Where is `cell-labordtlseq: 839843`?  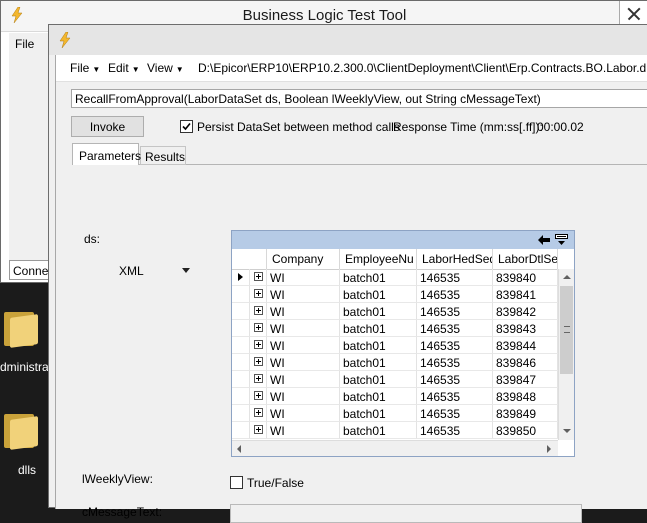 cell-labordtlseq: 839843 is located at coordinates (525, 328).